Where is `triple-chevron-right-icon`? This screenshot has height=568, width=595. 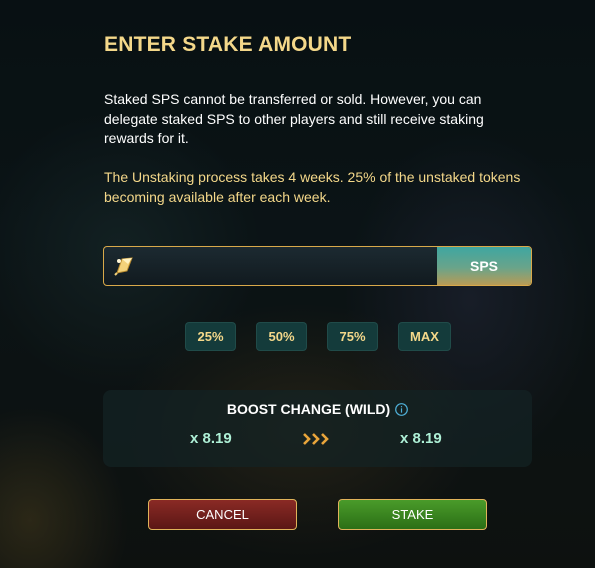
triple-chevron-right-icon is located at coordinates (316, 439).